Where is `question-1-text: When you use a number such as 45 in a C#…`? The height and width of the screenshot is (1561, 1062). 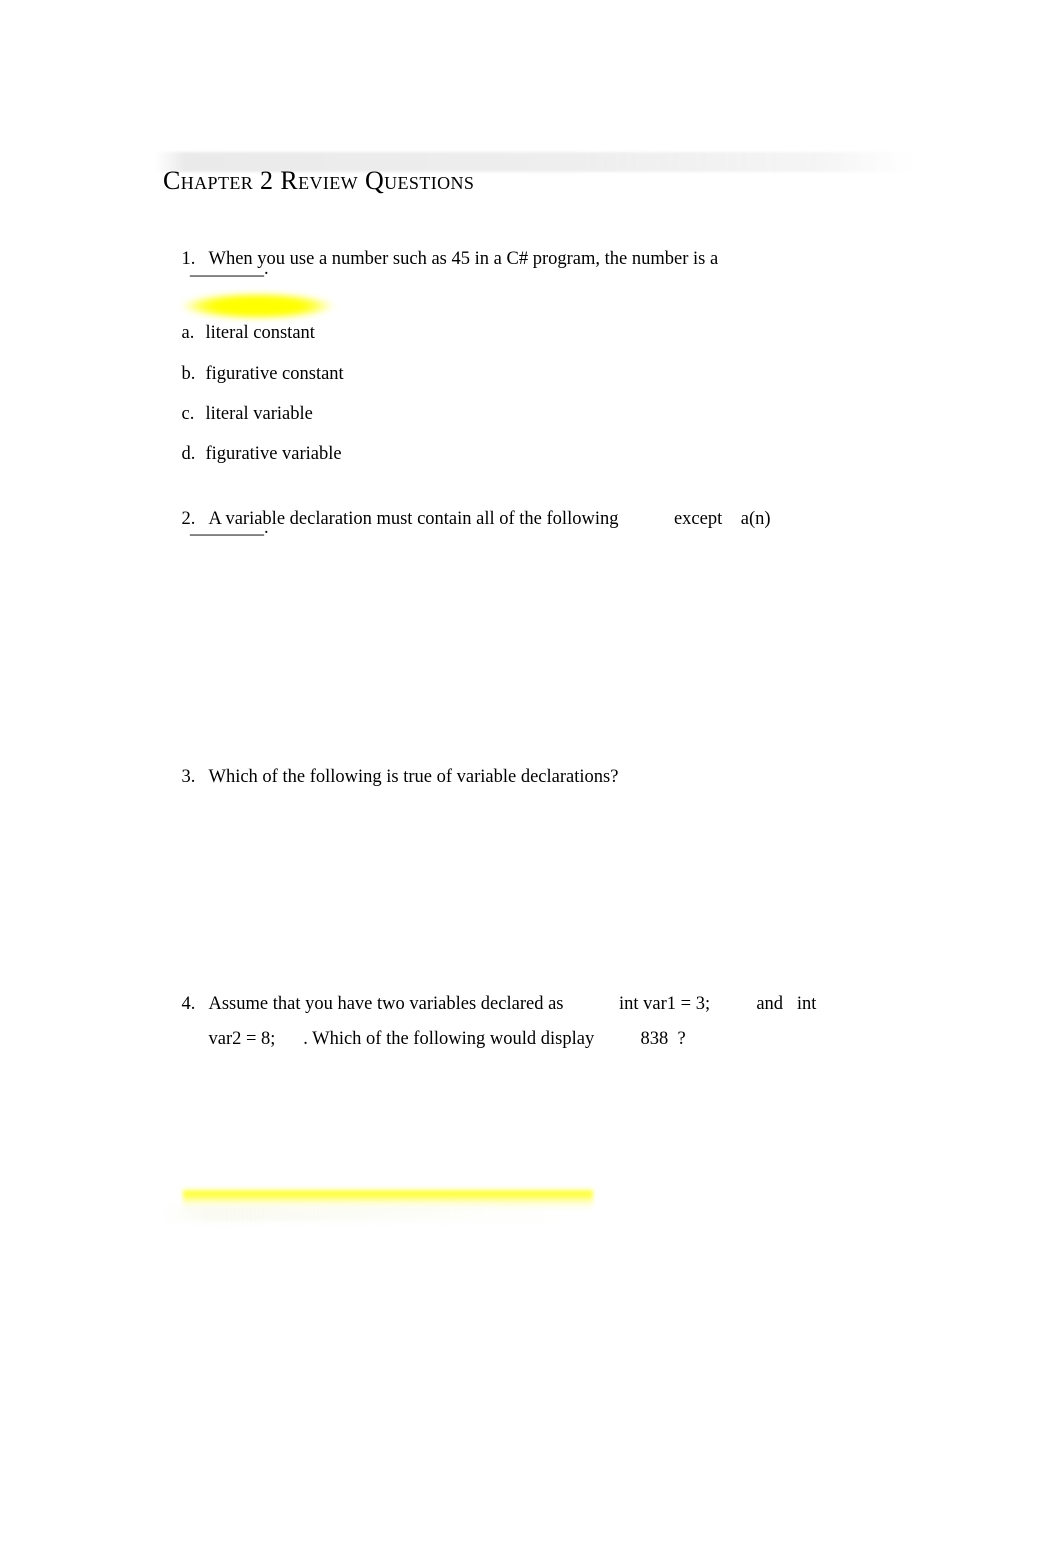
question-1-text: When you use a number such as 45 in a C#… is located at coordinates (463, 258).